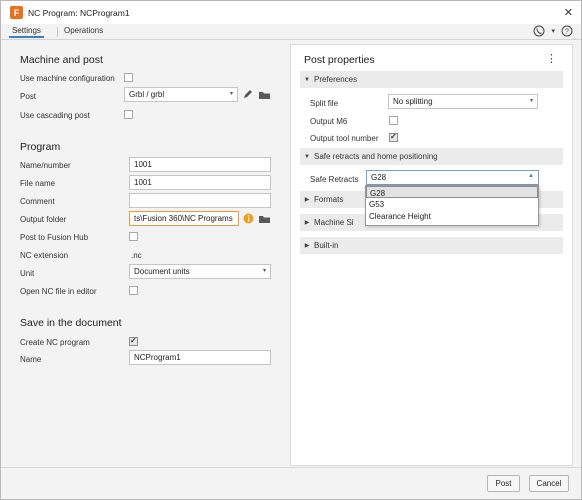 The width and height of the screenshot is (582, 500). Describe the element at coordinates (147, 94) in the screenshot. I see `post-select-value: Grbl / grbl` at that location.